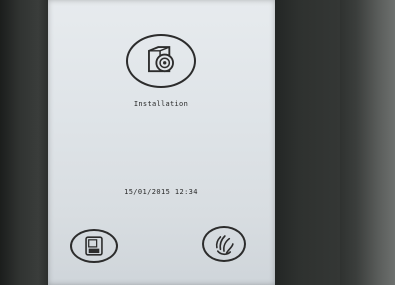 The image size is (395, 285). I want to click on door-panel-icon, so click(94, 246).